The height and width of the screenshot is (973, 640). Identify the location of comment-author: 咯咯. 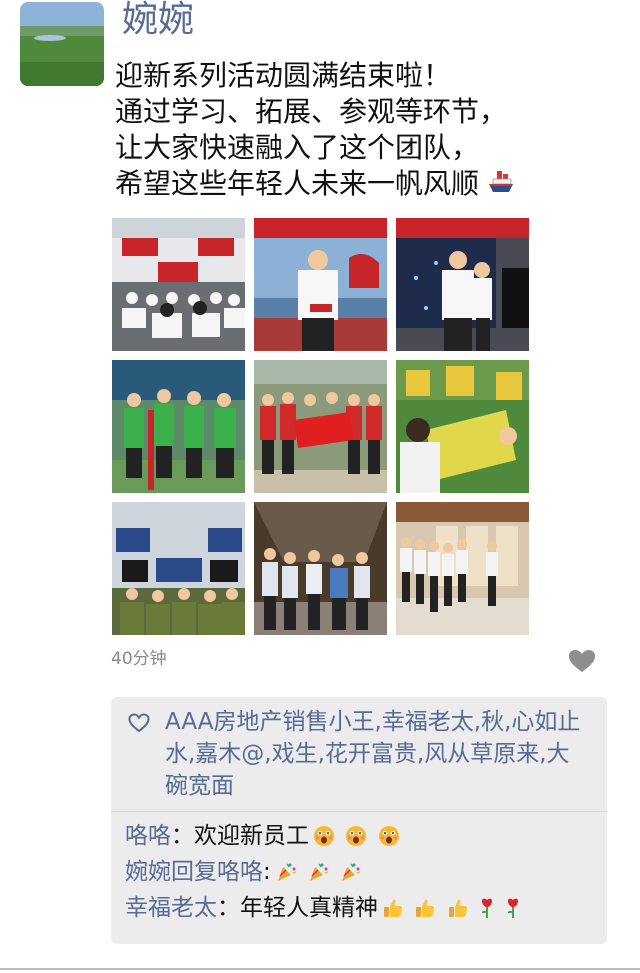
(148, 836).